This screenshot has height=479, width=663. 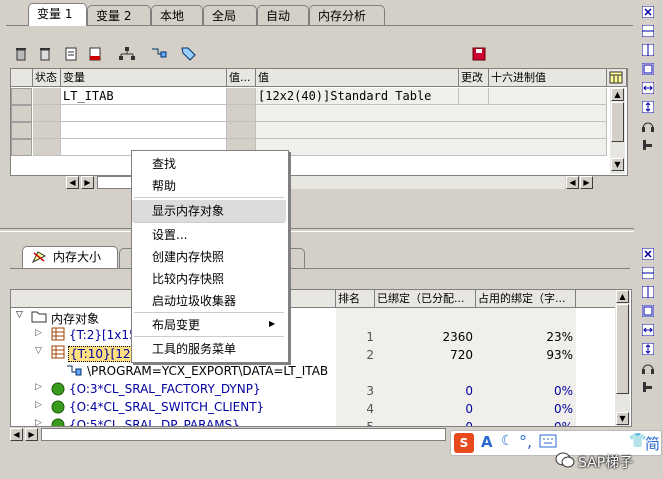 I want to click on menu-item-compare-snapshot: 比较内存快照, so click(x=209, y=279).